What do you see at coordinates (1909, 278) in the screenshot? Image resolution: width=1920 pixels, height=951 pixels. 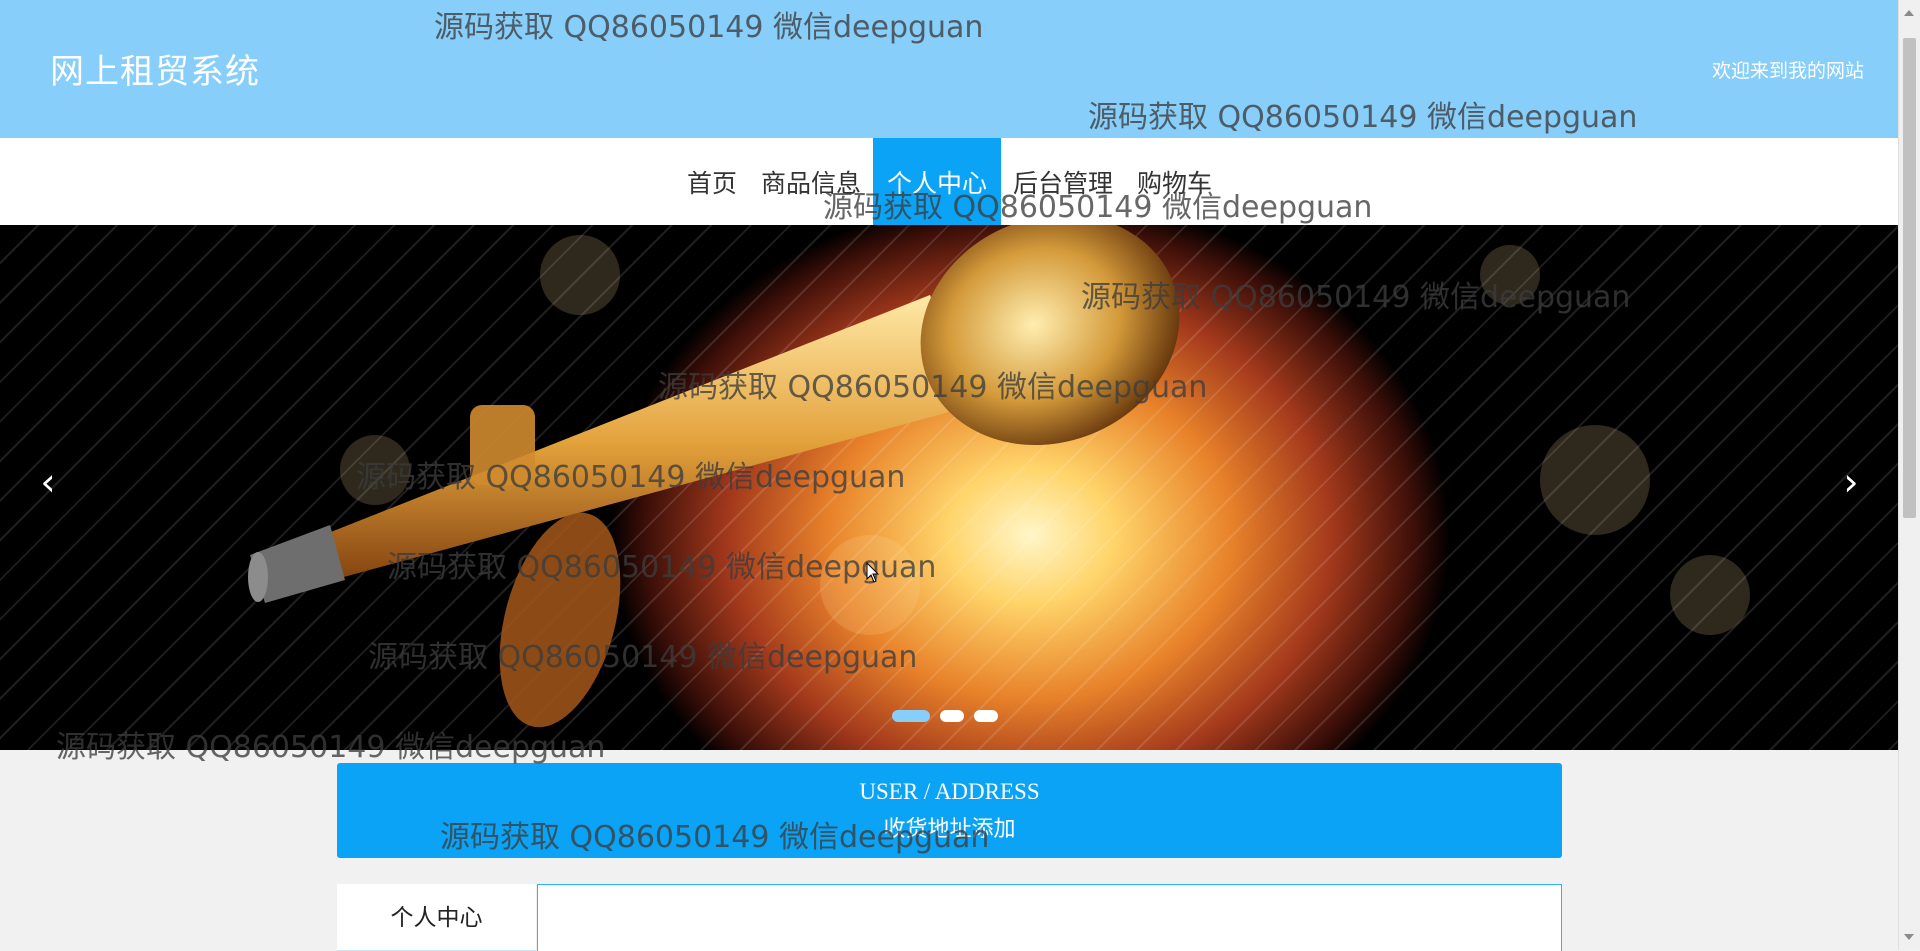 I see `scrollbar-thumb` at bounding box center [1909, 278].